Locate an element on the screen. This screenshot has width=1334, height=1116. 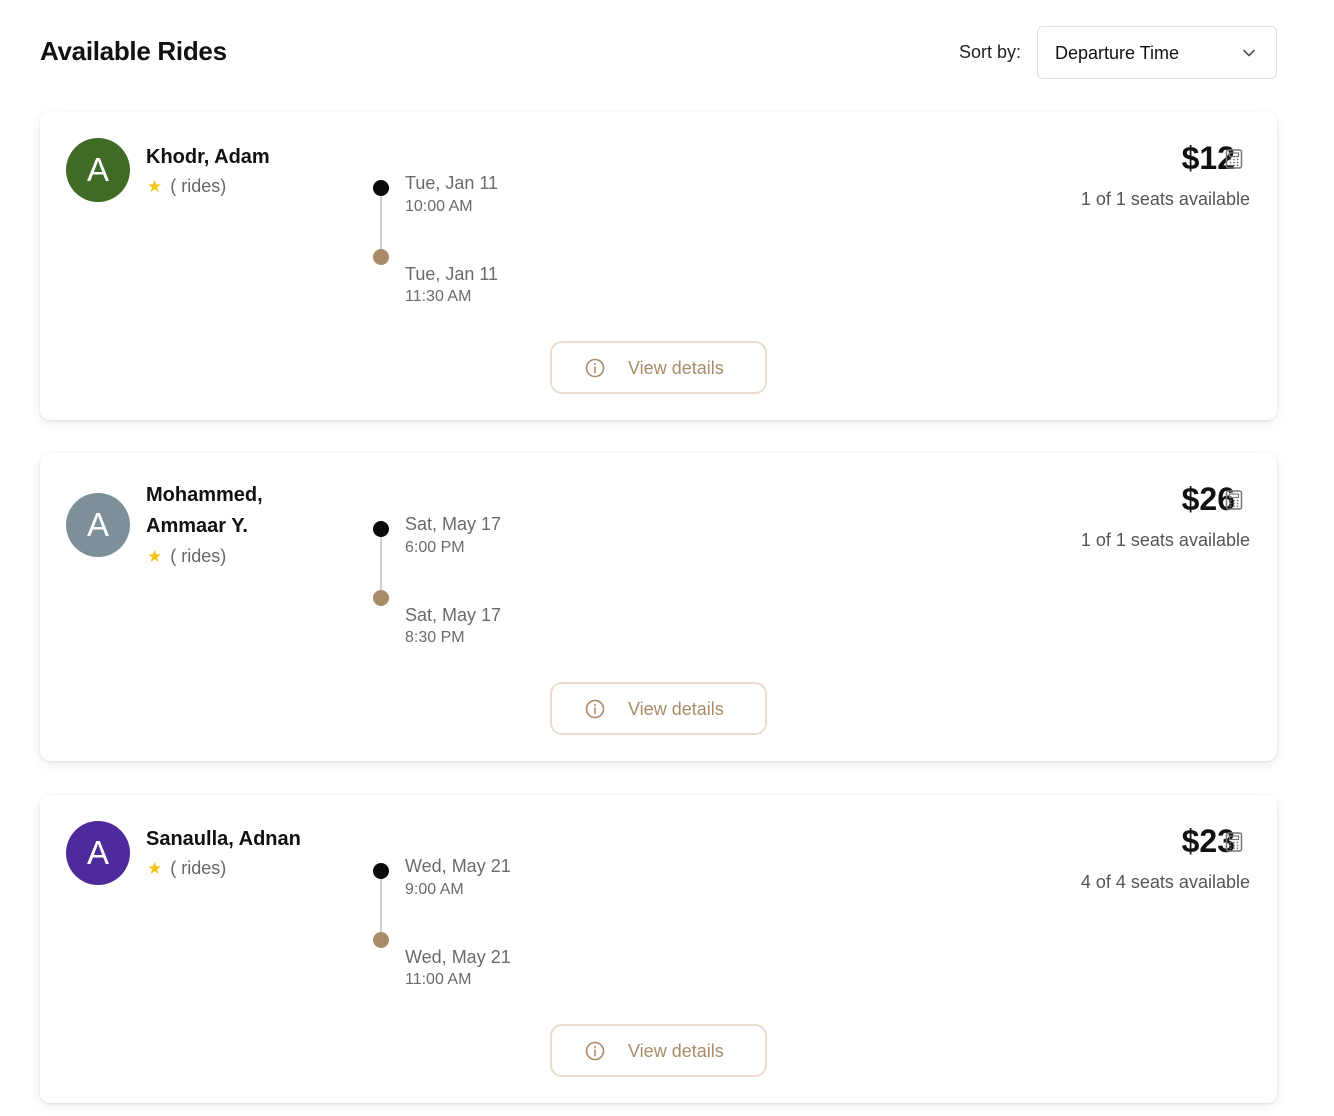
departure-date: Tue, Jan 11 is located at coordinates (452, 183).